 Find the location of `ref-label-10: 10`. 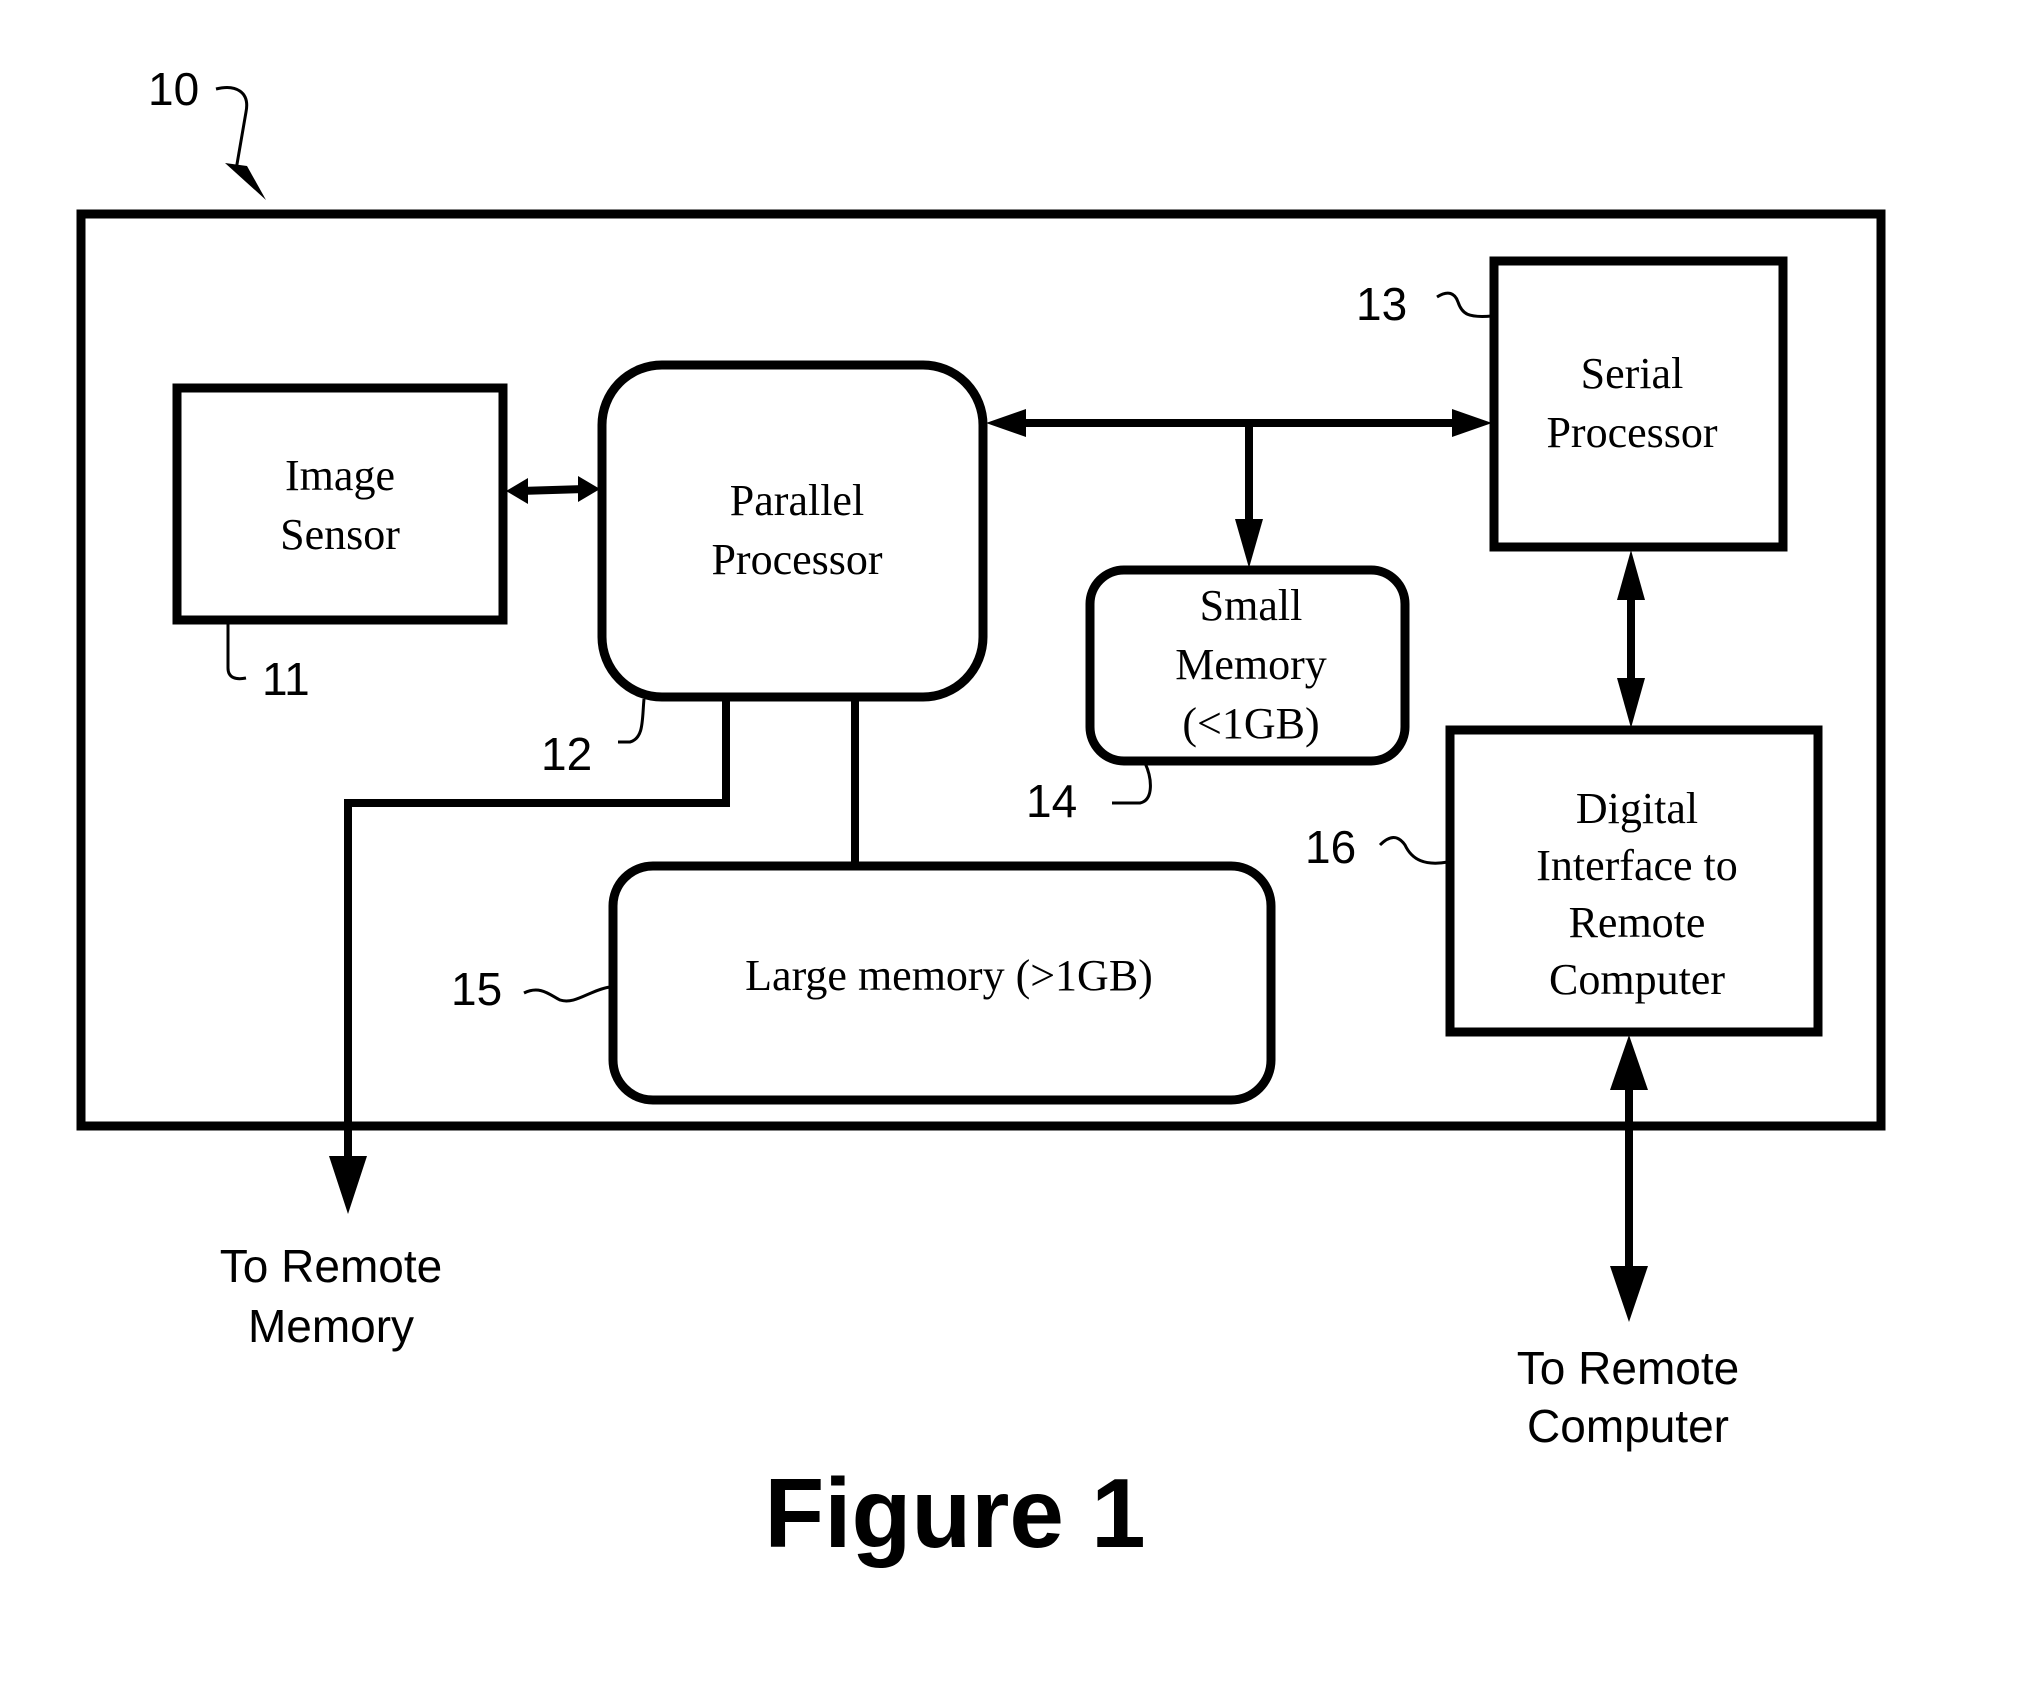

ref-label-10: 10 is located at coordinates (173, 89).